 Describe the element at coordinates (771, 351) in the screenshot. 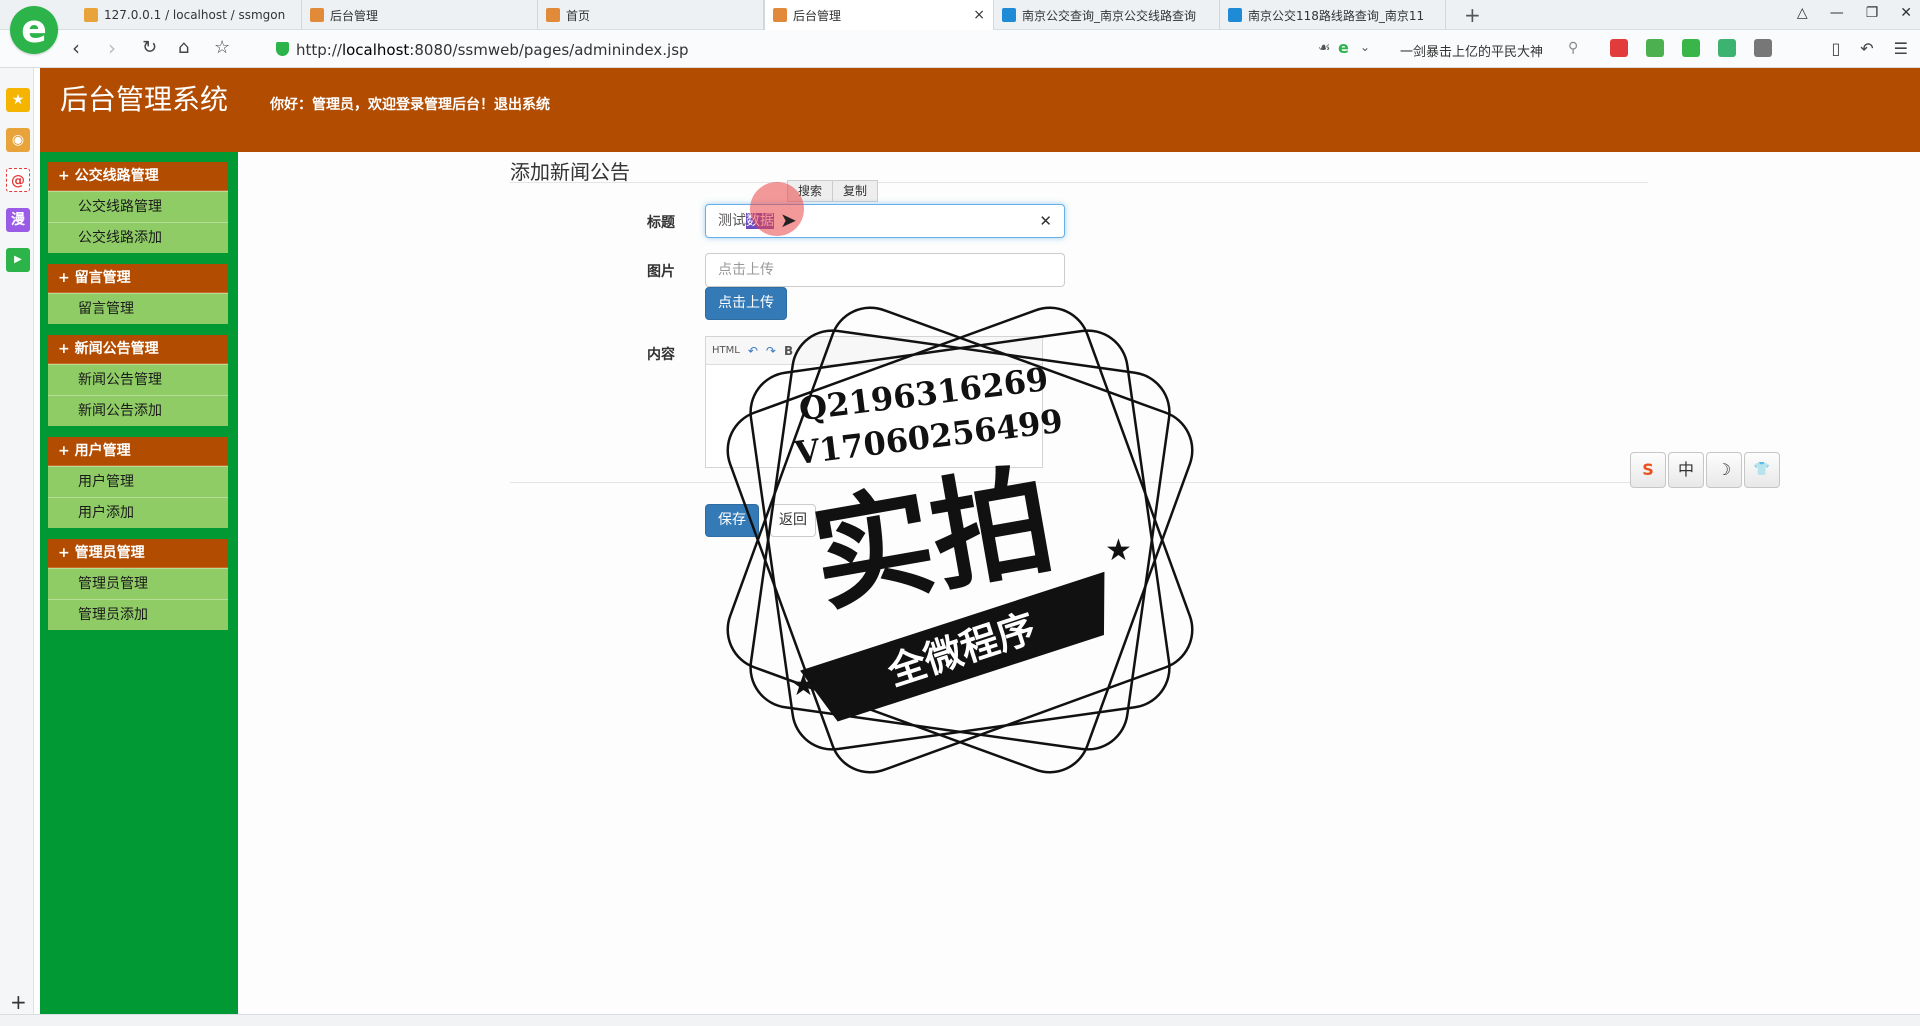

I see `redo-icon: ↷` at that location.